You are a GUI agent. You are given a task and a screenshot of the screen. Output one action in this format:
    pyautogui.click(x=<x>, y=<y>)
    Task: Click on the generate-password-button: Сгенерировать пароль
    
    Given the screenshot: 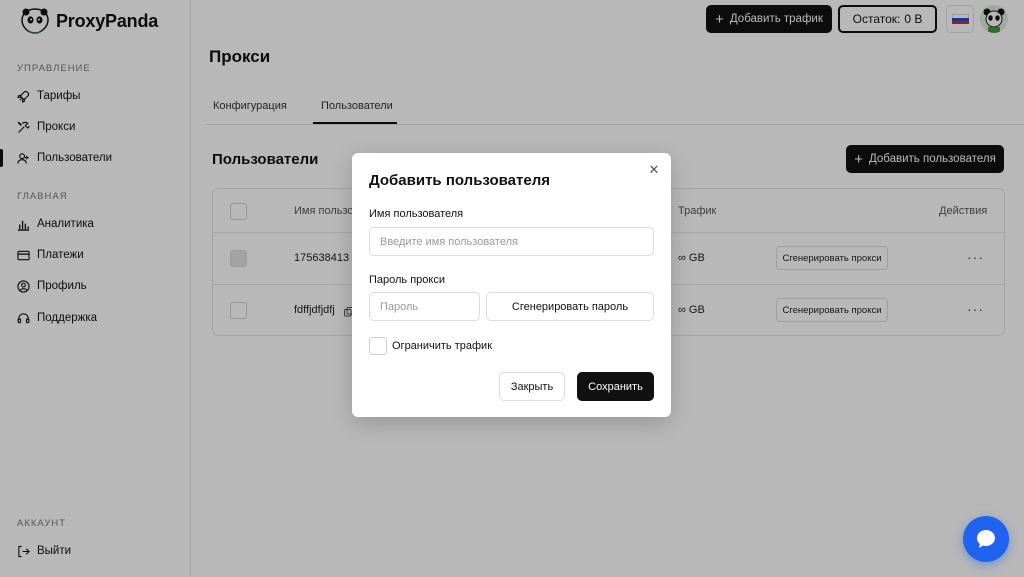 What is the action you would take?
    pyautogui.click(x=570, y=306)
    